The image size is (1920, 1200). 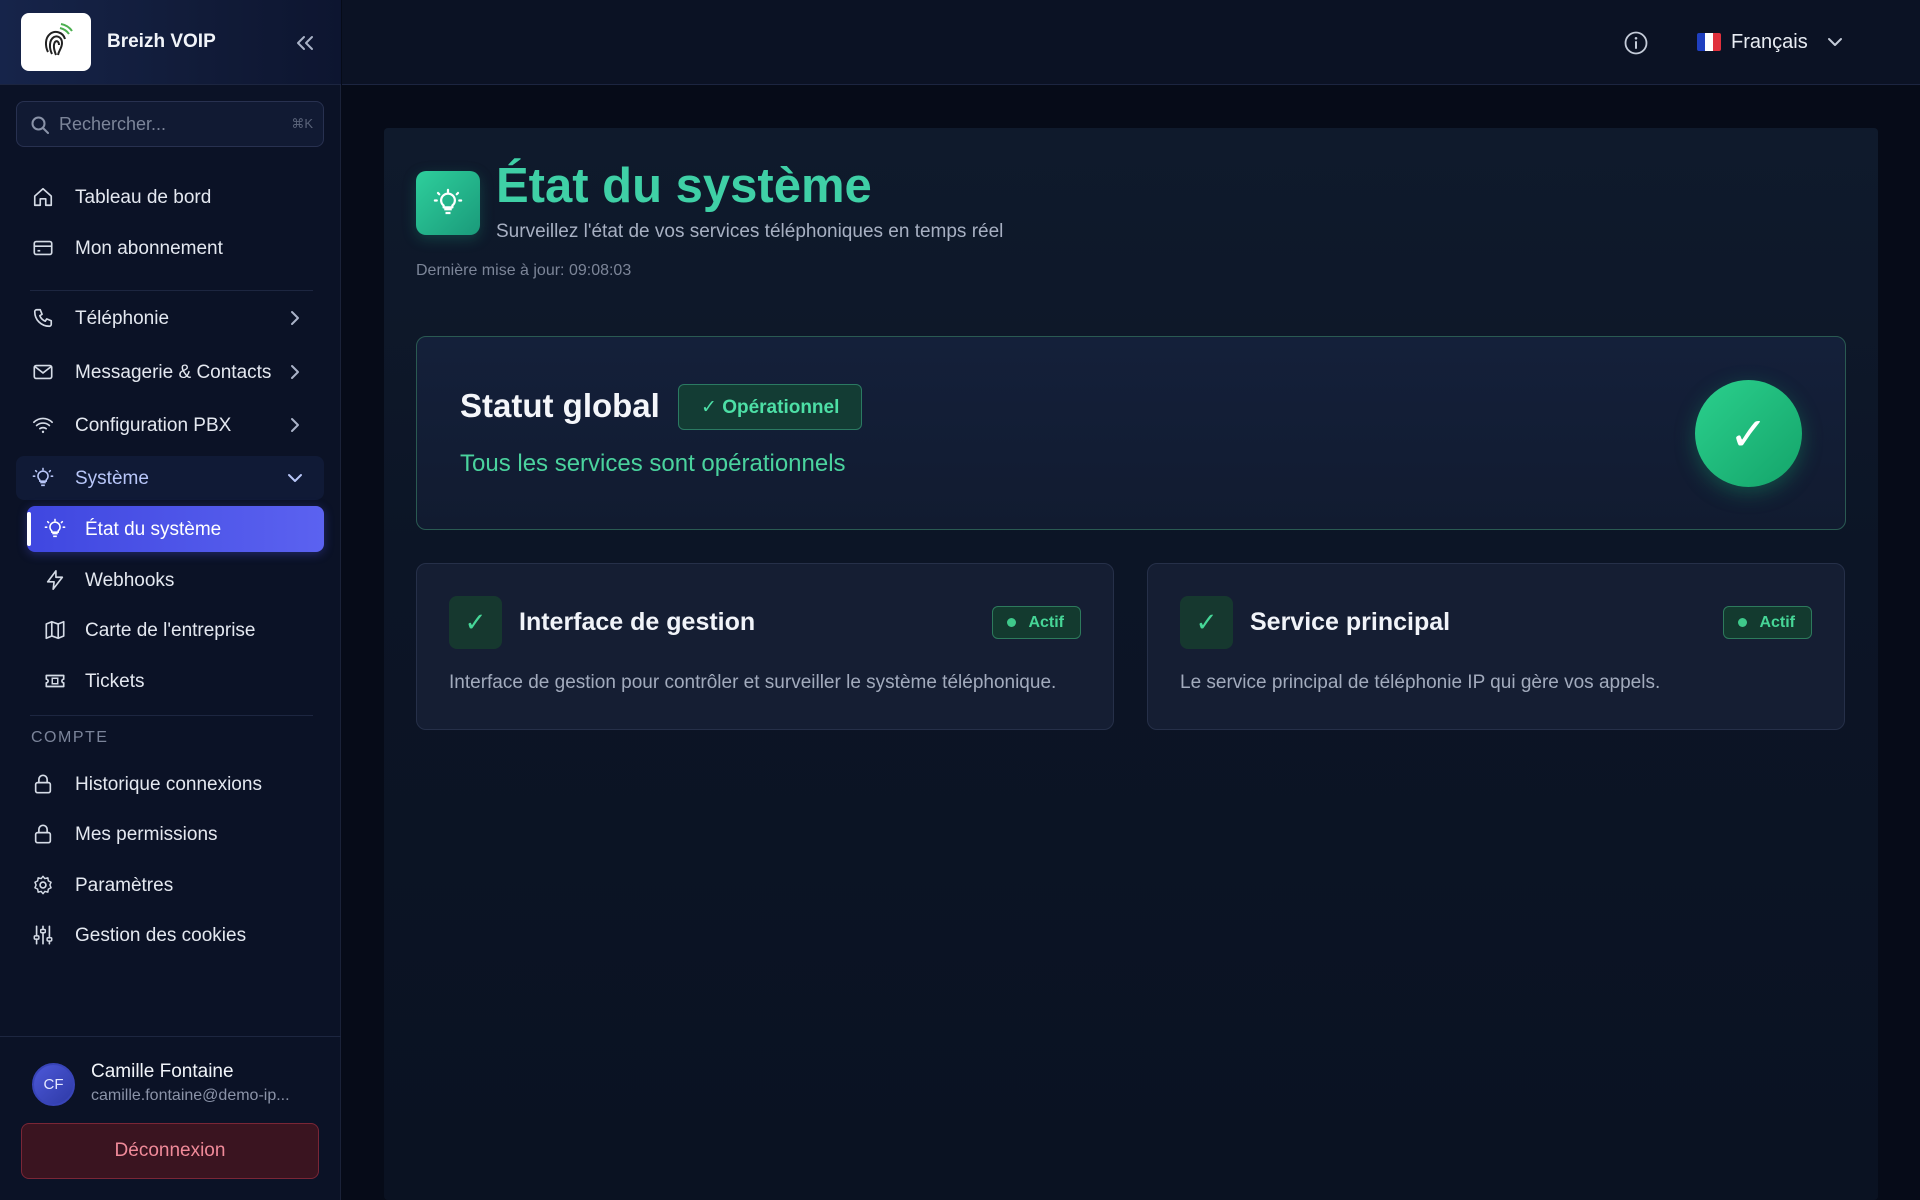 What do you see at coordinates (55, 580) in the screenshot?
I see `lightning-icon` at bounding box center [55, 580].